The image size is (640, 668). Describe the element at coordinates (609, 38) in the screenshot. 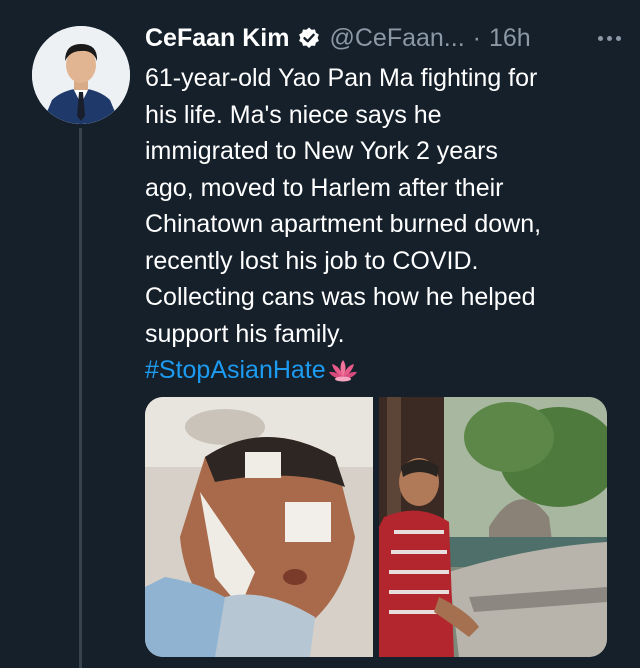

I see `more-options-icon` at that location.